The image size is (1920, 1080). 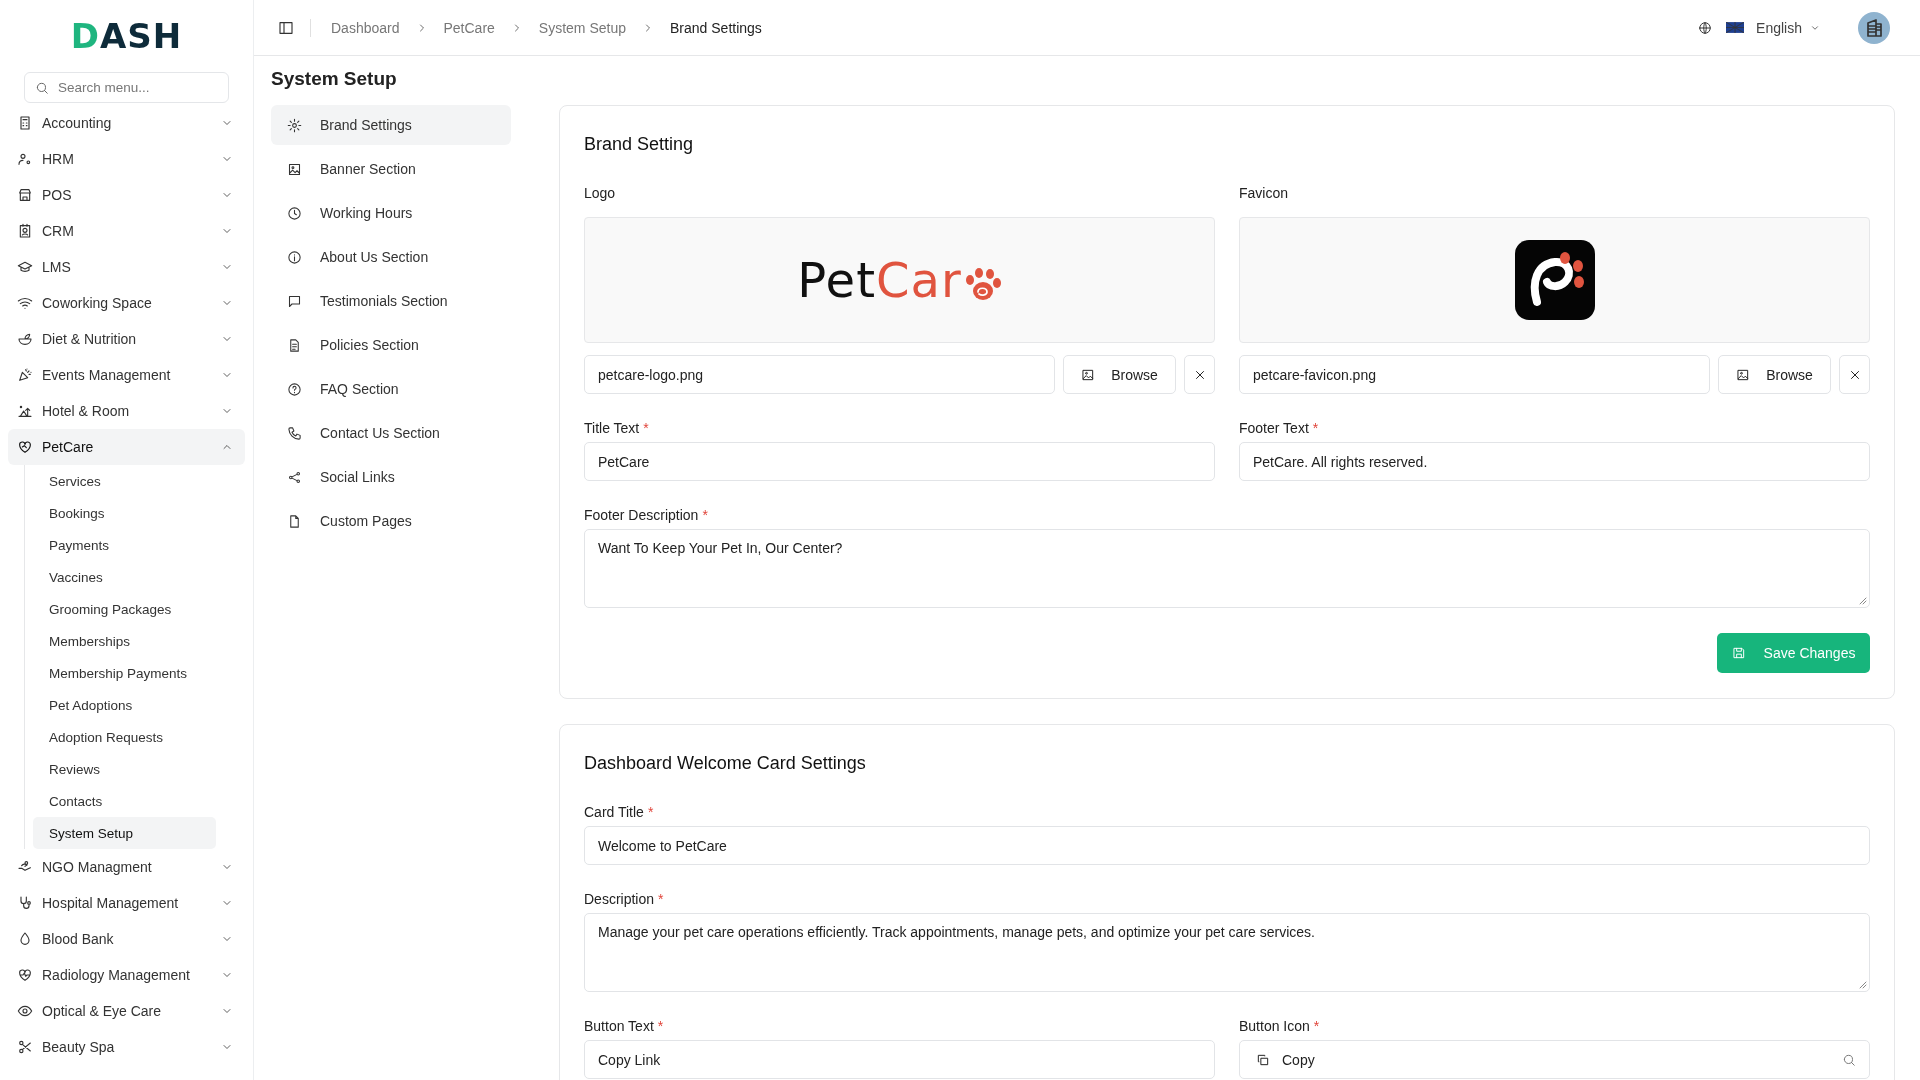 I want to click on submenu-item: Adoption Requests, so click(x=124, y=737).